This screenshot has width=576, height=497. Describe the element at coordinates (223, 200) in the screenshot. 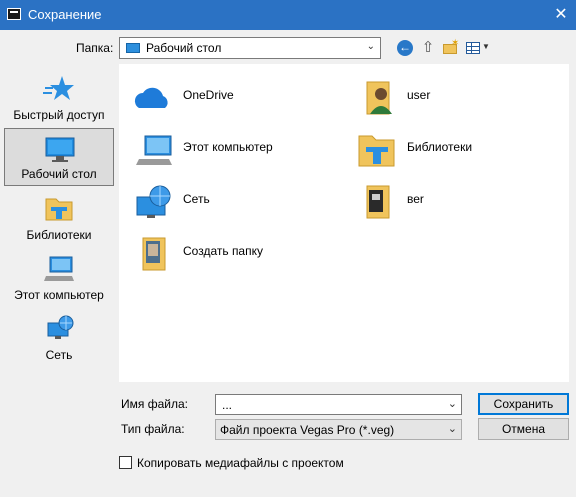

I see `item-network: Сеть` at that location.